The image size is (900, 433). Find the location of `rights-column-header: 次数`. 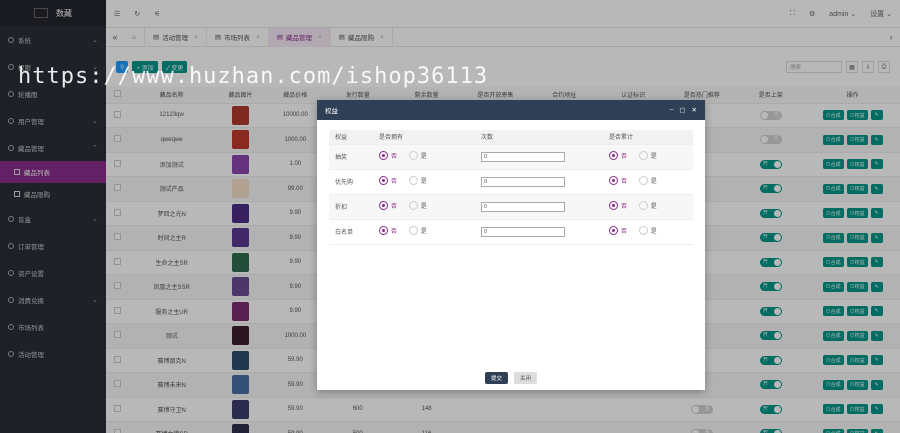

rights-column-header: 次数 is located at coordinates (539, 137).